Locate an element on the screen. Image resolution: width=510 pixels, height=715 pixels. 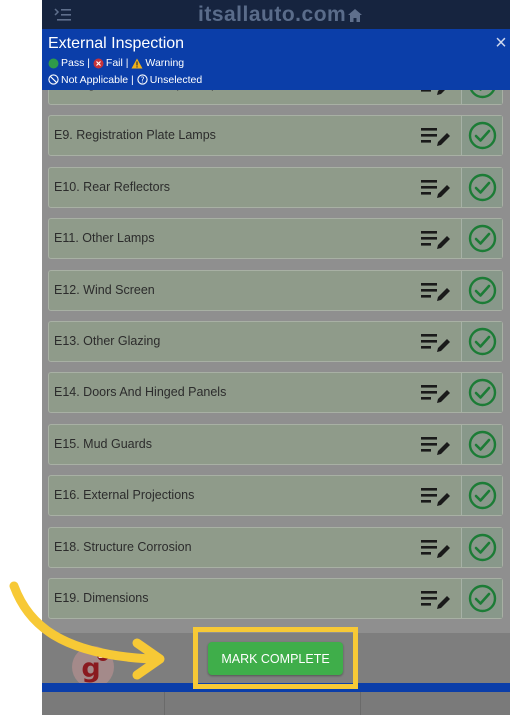
legend-pass: Pass | is located at coordinates (69, 63).